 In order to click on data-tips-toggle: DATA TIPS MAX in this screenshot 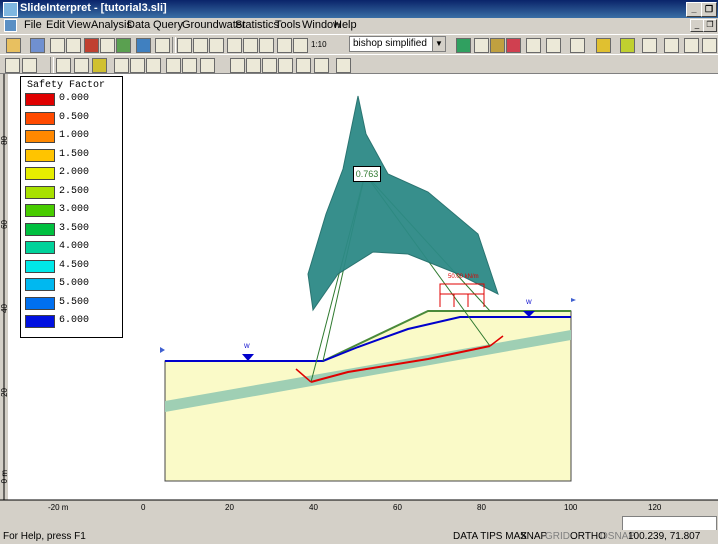, I will do `click(490, 536)`.